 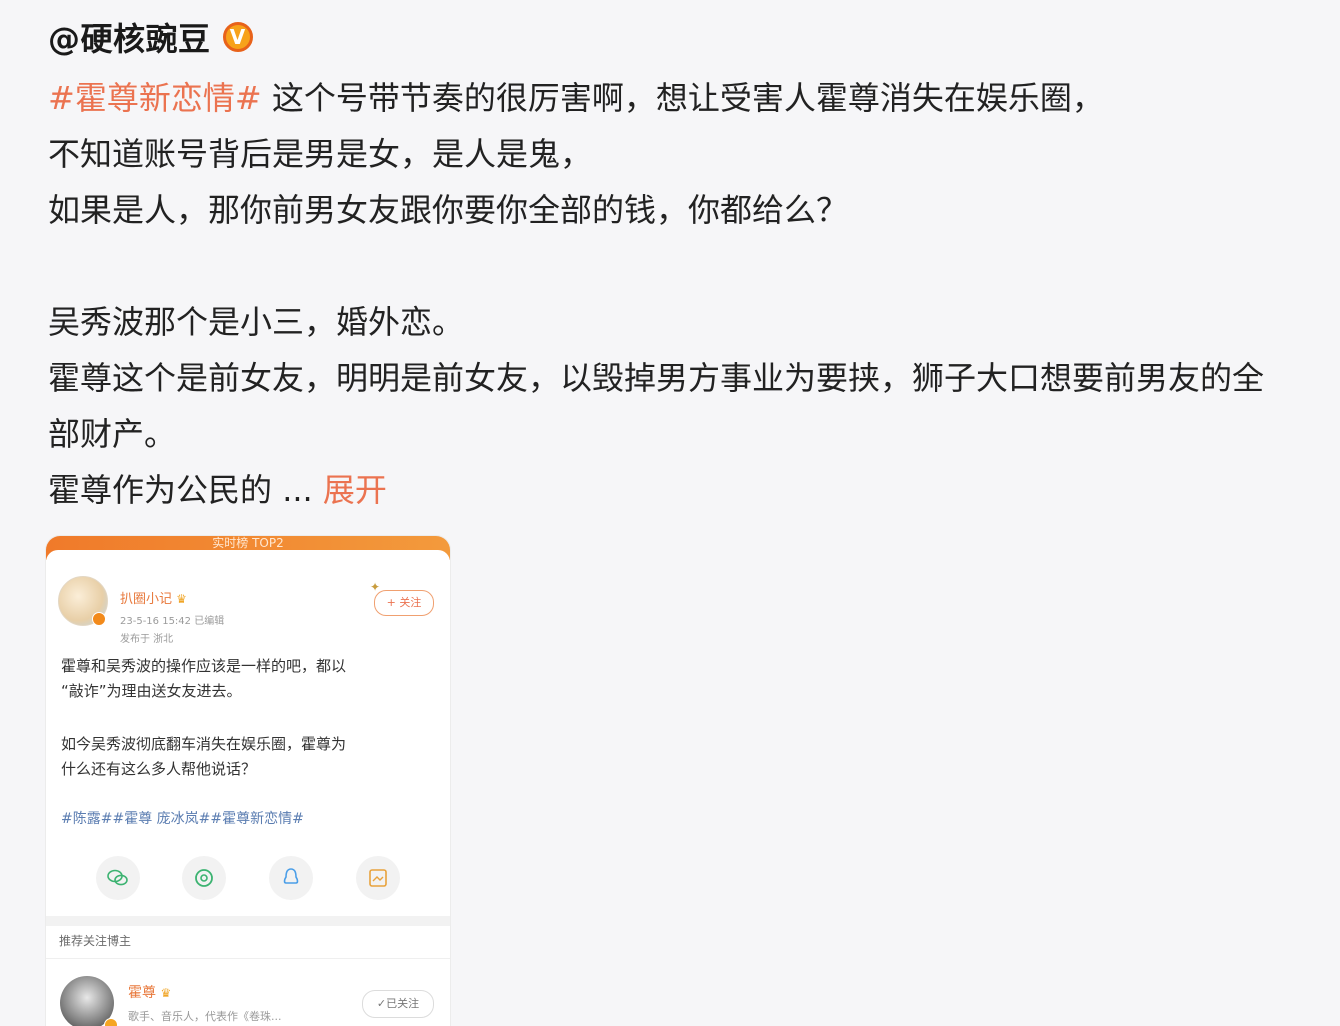 I want to click on wechat-icon, so click(x=118, y=878).